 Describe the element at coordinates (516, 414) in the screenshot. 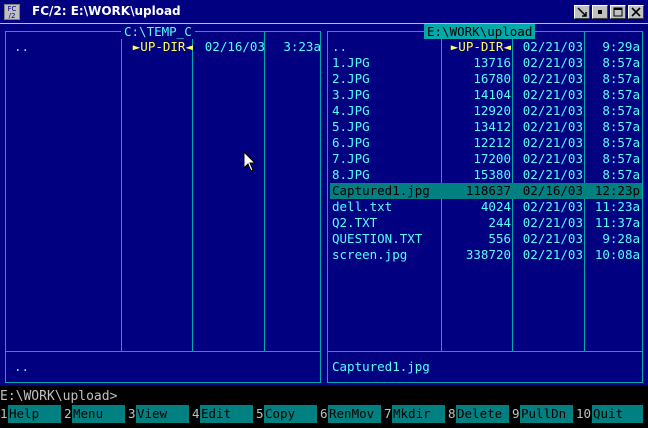

I see `fkey-number: 9` at that location.